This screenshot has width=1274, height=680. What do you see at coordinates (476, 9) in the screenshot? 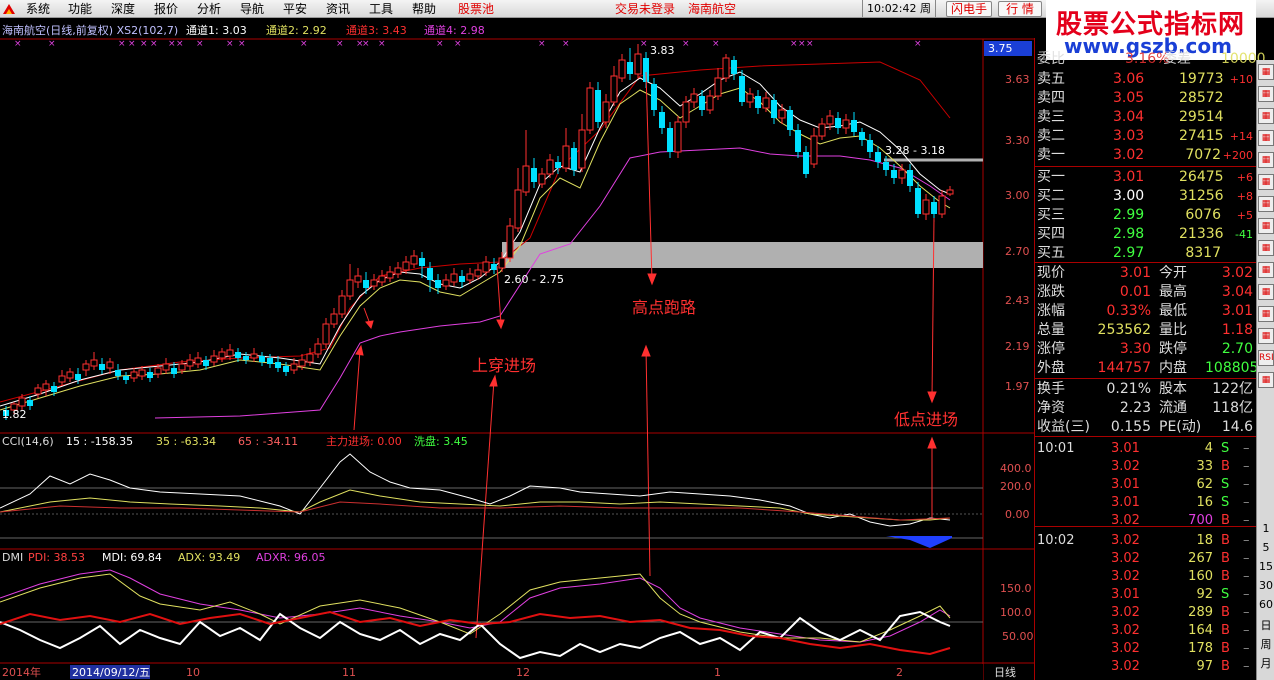
I see `menu-stock-pool: 股票池` at bounding box center [476, 9].